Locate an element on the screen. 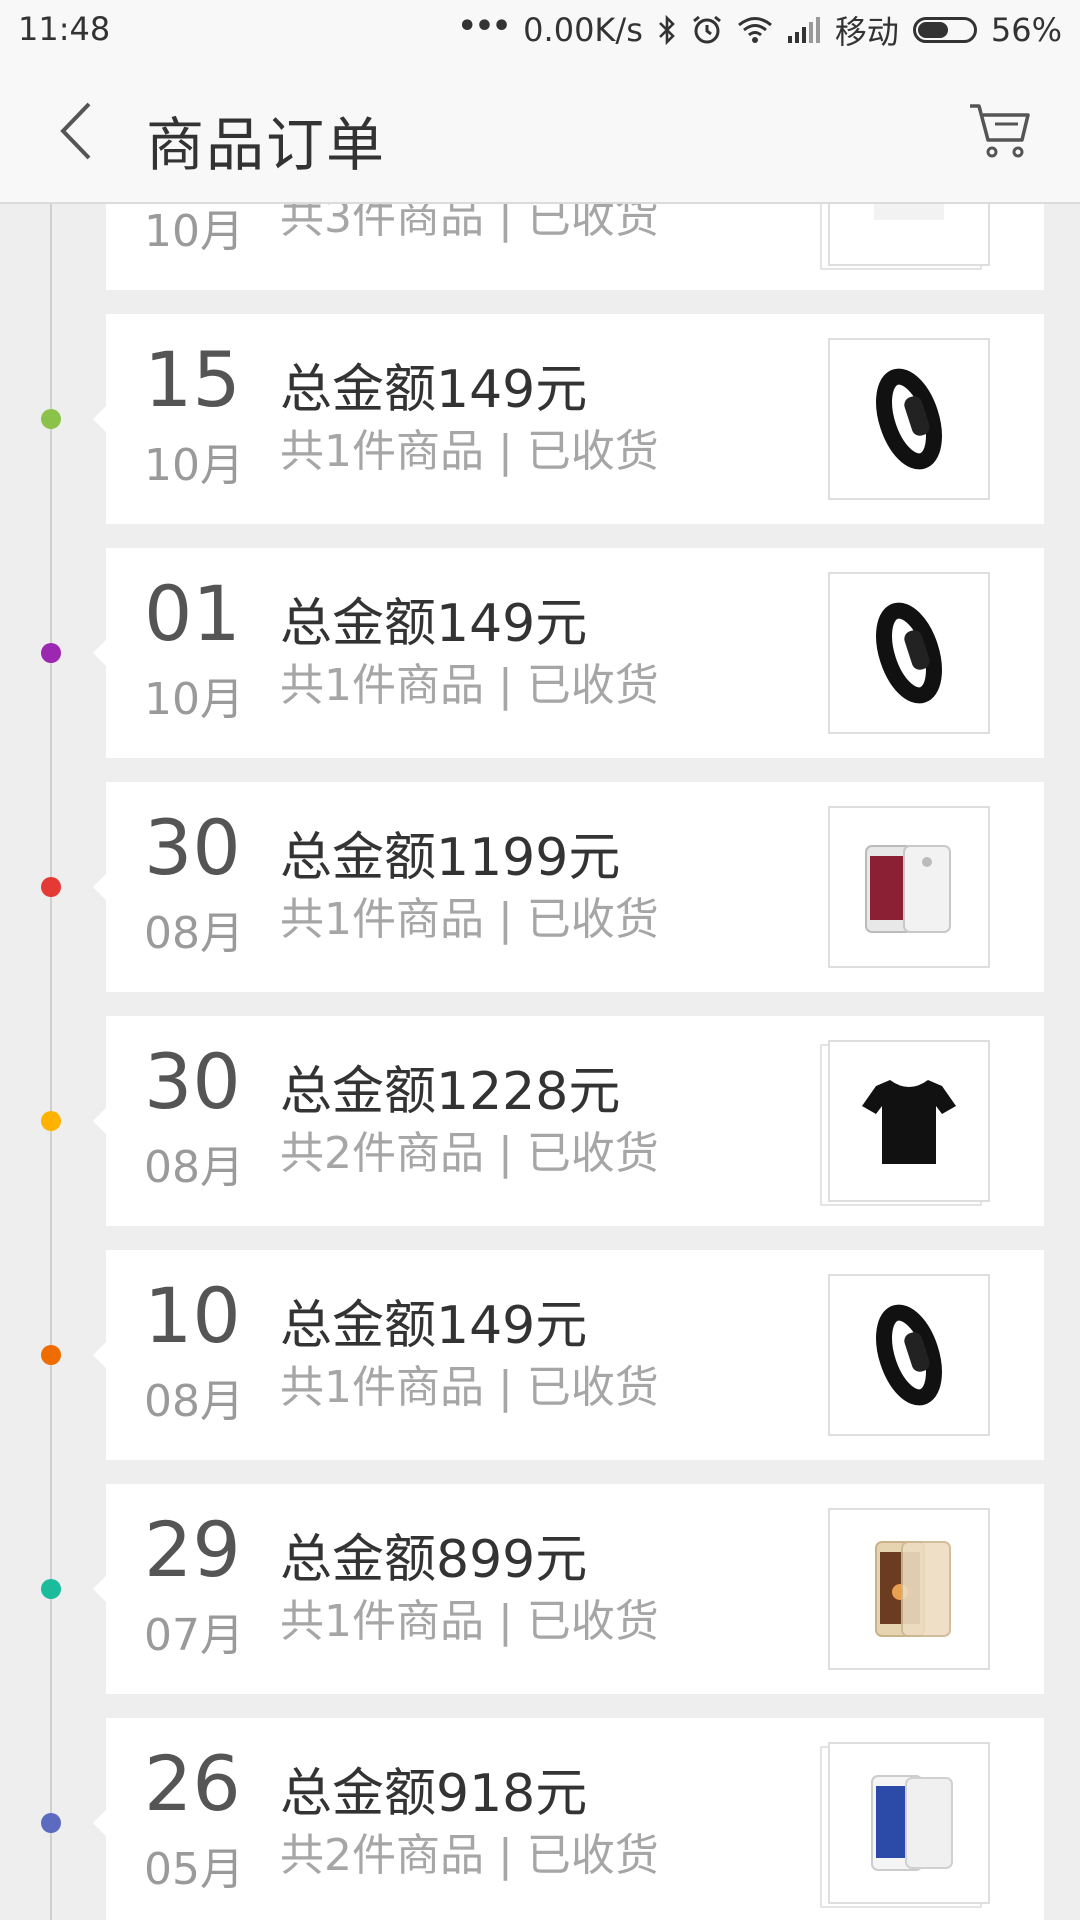  more-dots-icon: ••• is located at coordinates (484, 26).